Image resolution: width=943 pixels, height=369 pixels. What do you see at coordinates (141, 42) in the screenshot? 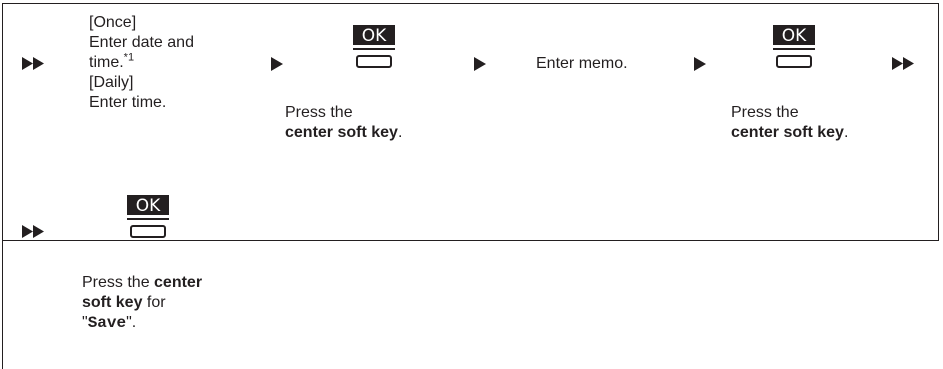
I see `step1-line2: Enter date and` at bounding box center [141, 42].